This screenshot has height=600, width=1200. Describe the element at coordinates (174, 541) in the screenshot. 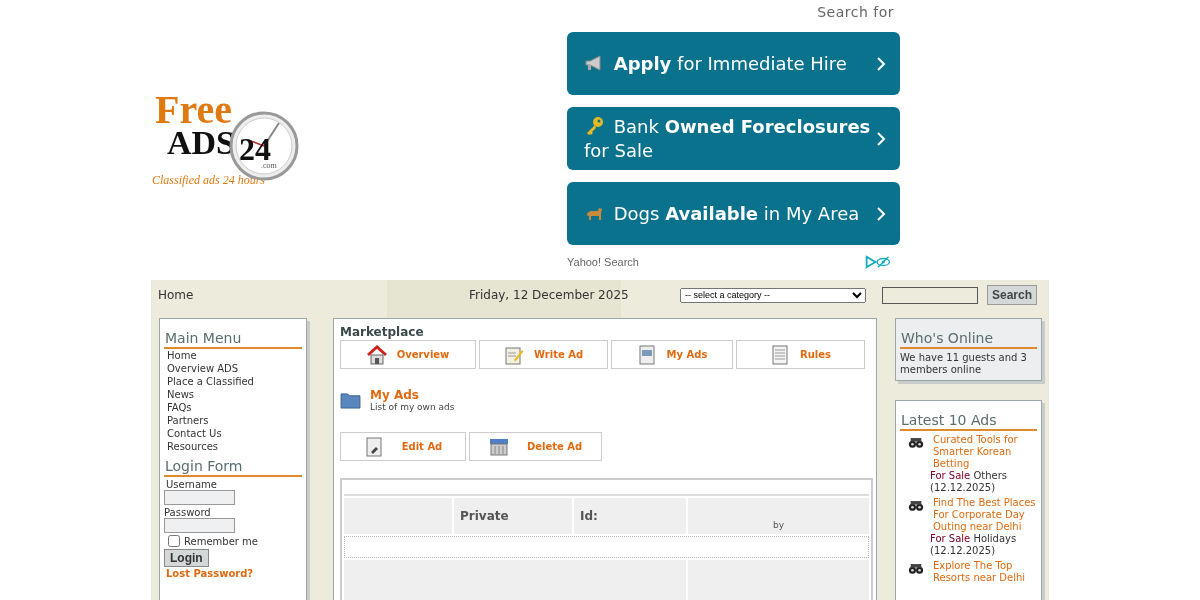

I see `remember-checkbox` at that location.